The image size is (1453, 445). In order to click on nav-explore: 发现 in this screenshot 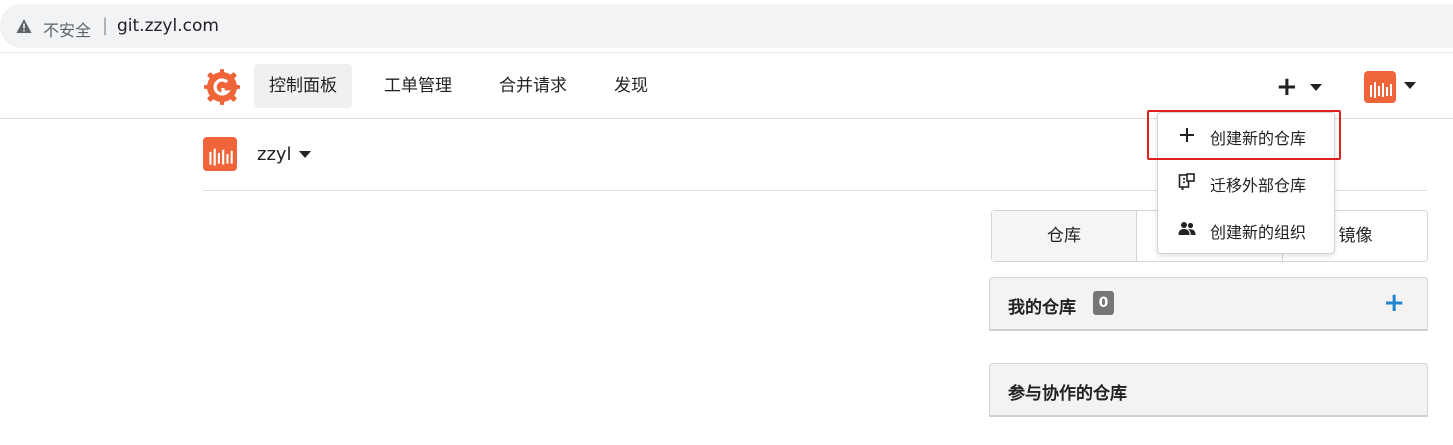, I will do `click(631, 86)`.